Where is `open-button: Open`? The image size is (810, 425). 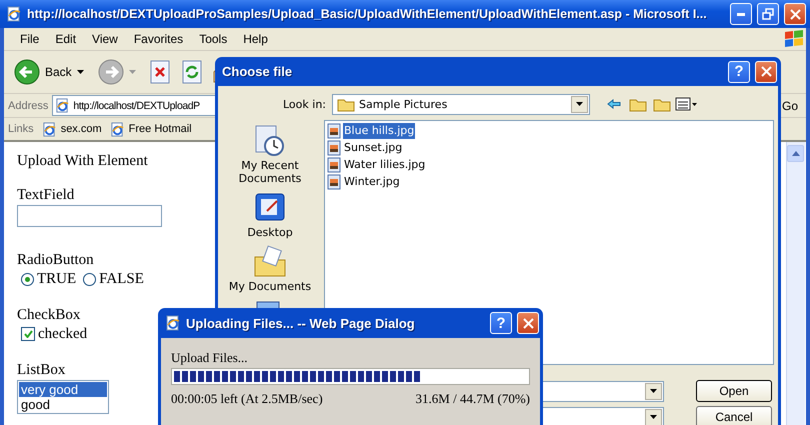 open-button: Open is located at coordinates (734, 391).